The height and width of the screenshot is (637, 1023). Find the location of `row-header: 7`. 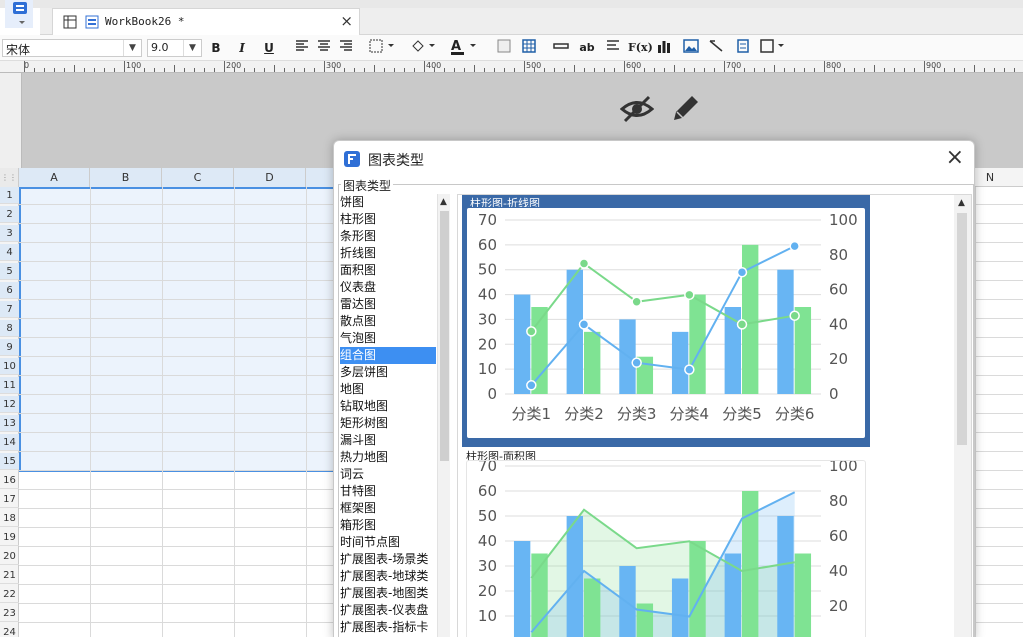

row-header: 7 is located at coordinates (9, 309).